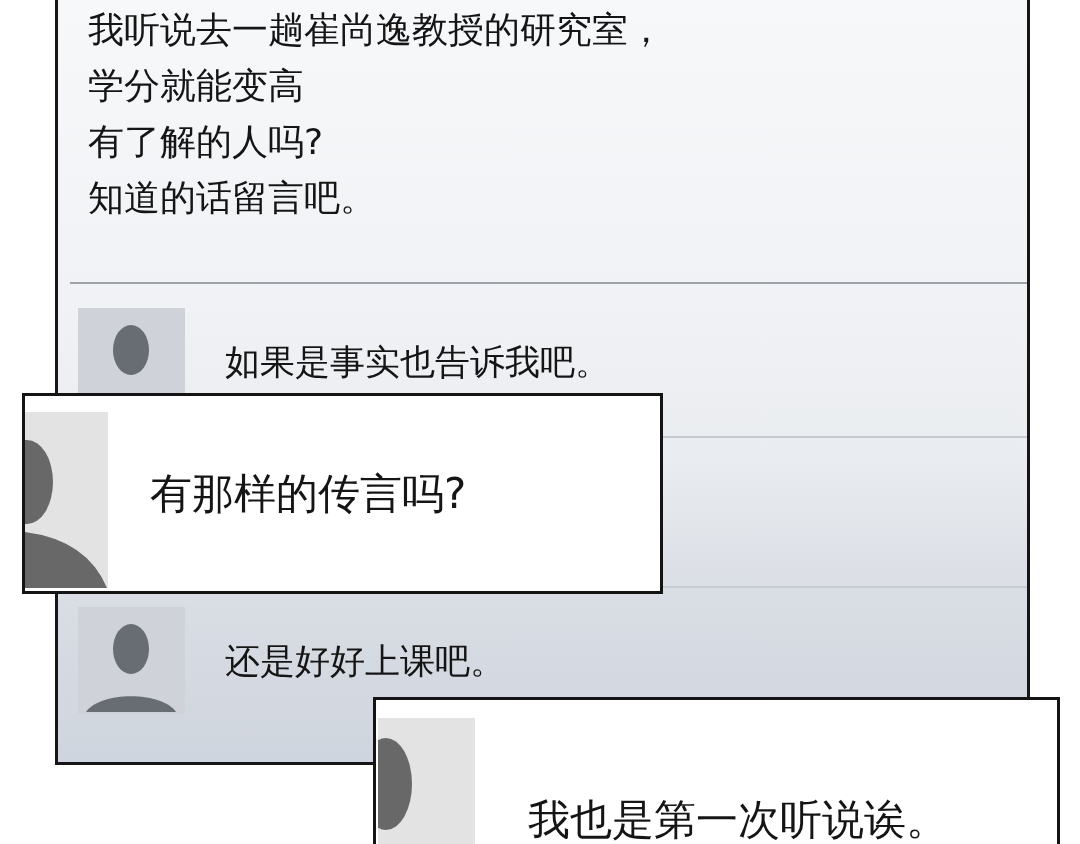  I want to click on post-text-line: 学分就能变高, so click(196, 86).